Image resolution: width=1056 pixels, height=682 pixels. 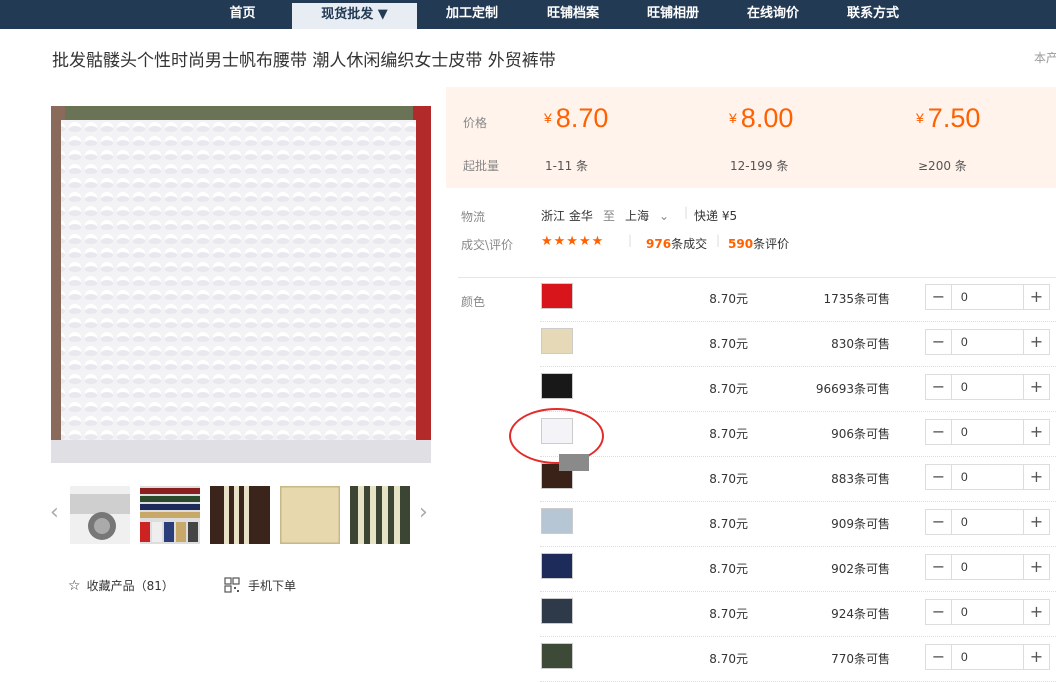 I want to click on nav-shop-album: 旺铺相册, so click(x=673, y=14).